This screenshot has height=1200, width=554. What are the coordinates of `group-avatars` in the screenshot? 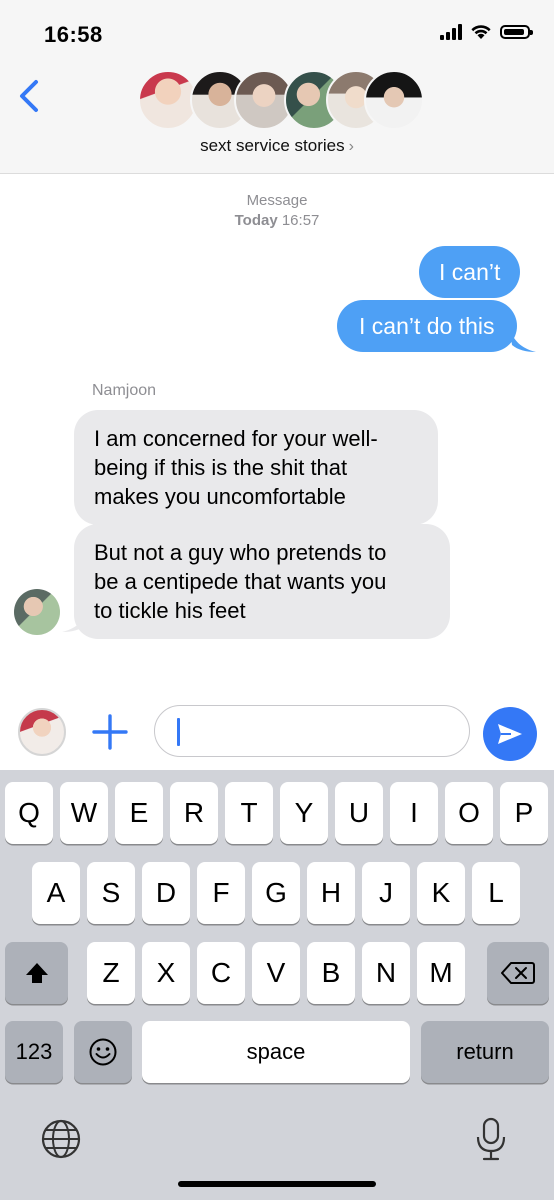 It's located at (281, 101).